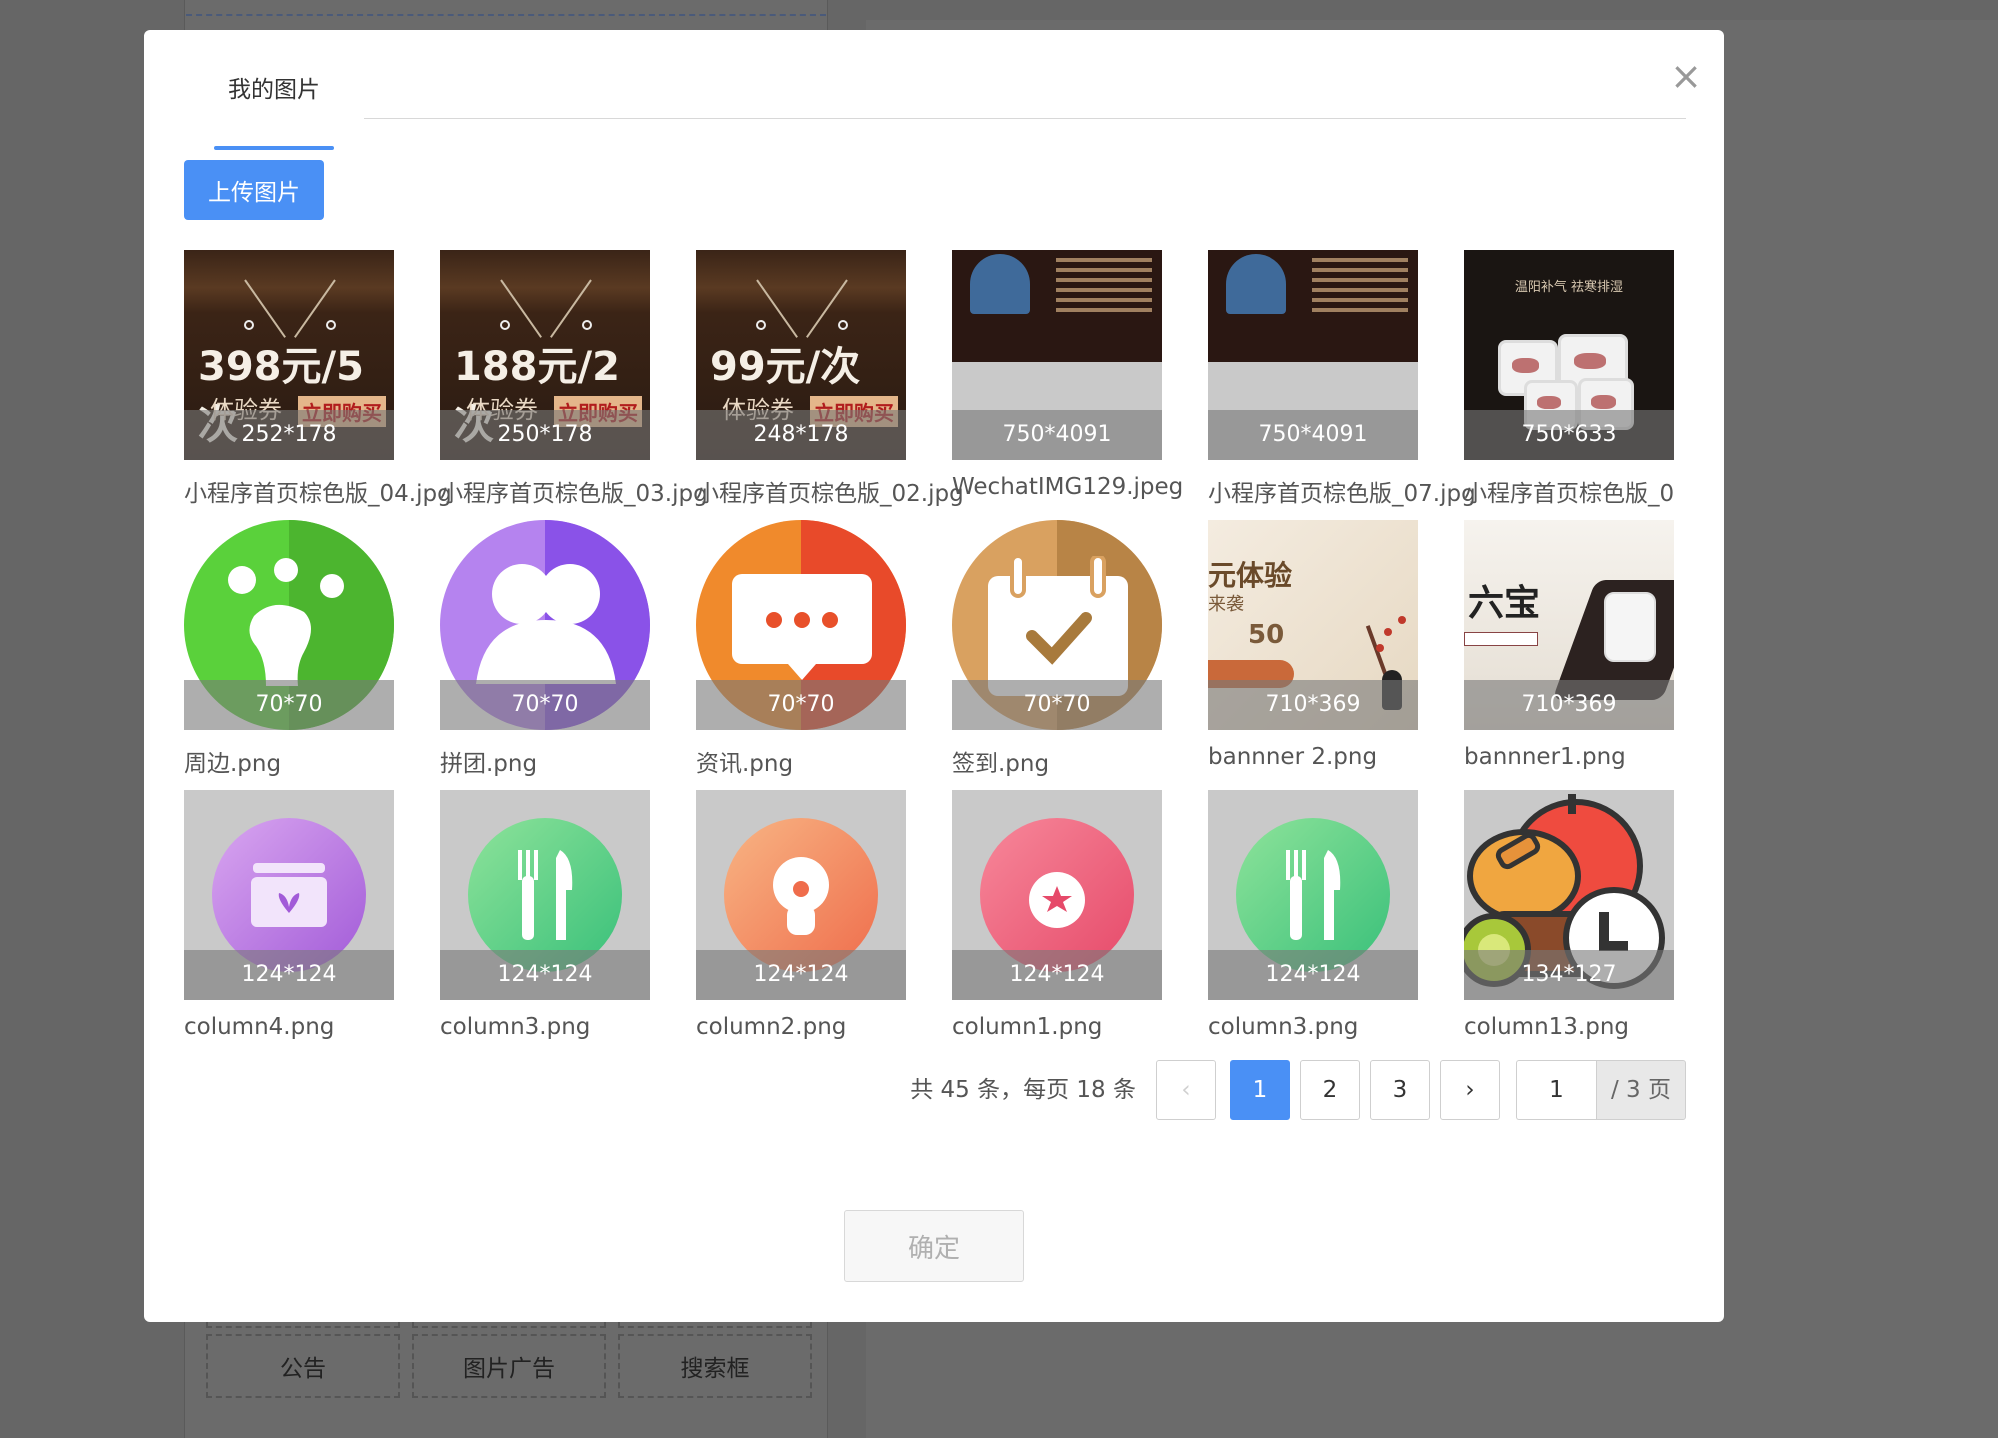  I want to click on prev-page-button: ‹, so click(1186, 1090).